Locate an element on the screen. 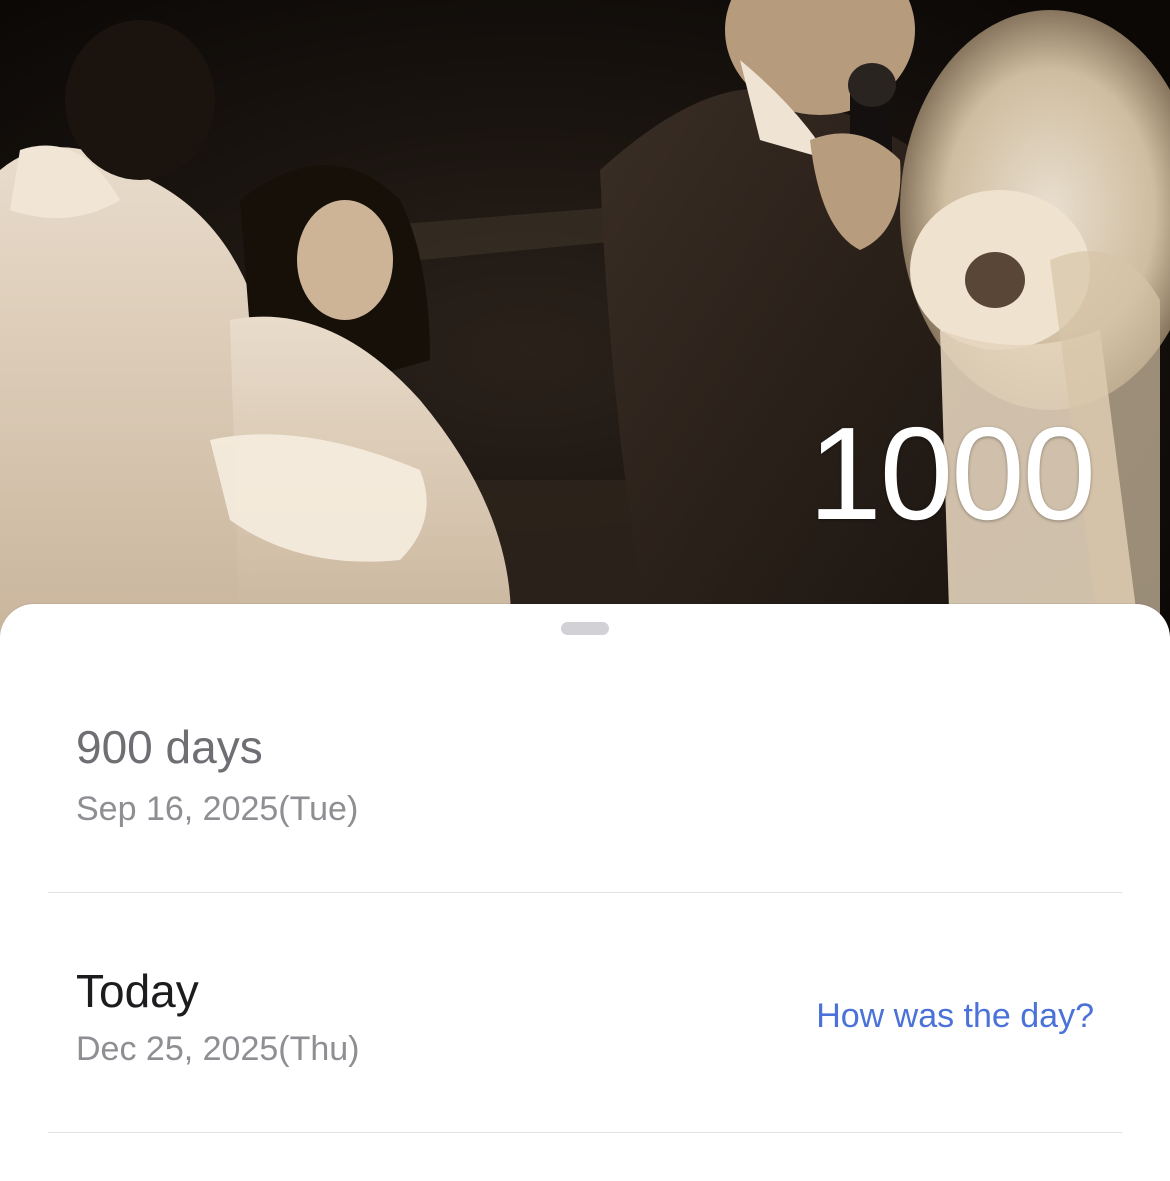  sheet-grabber-handle is located at coordinates (585, 628).